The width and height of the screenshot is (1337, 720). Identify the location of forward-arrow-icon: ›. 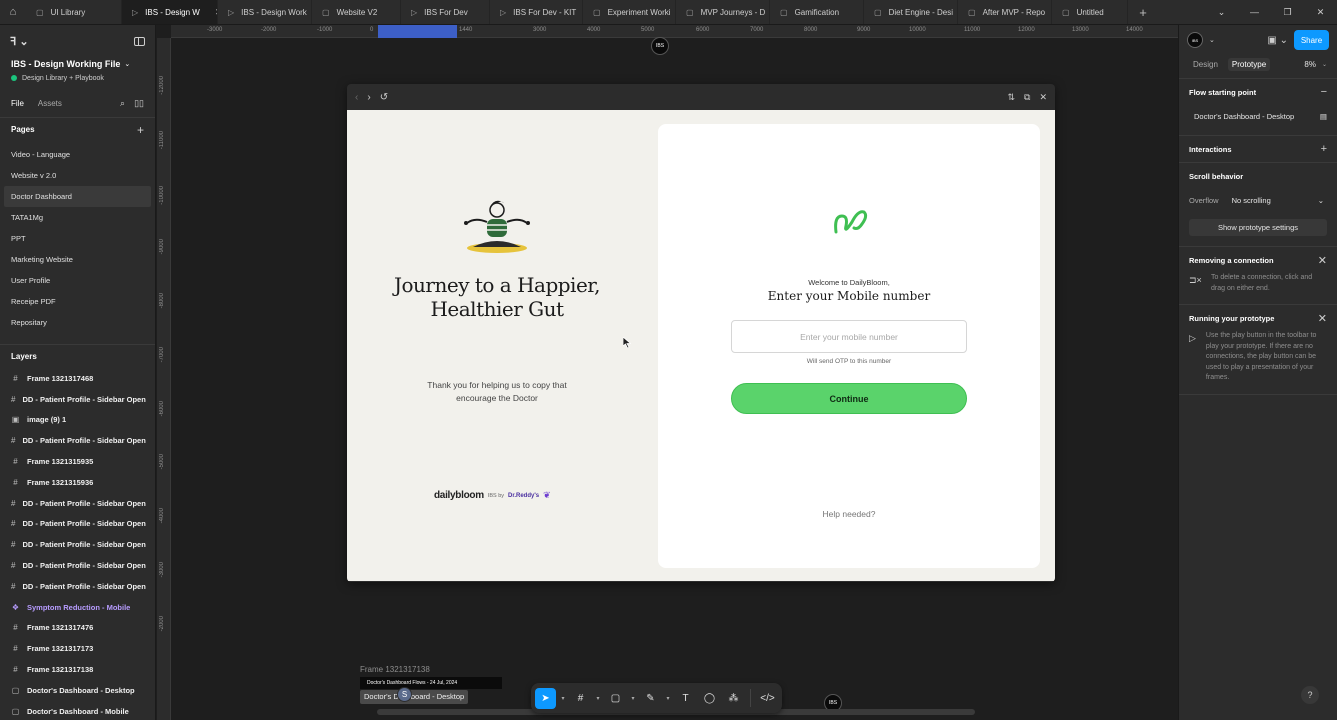
(368, 97).